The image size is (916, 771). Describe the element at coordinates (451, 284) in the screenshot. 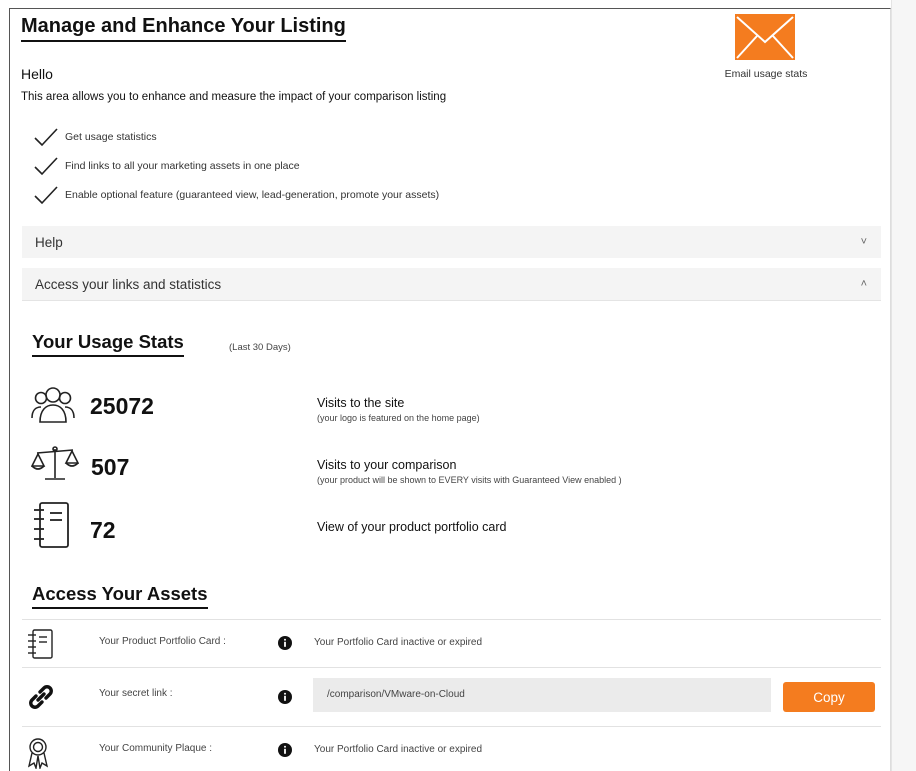

I see `links-statistics-accordion: Access your links and statistics ˄` at that location.